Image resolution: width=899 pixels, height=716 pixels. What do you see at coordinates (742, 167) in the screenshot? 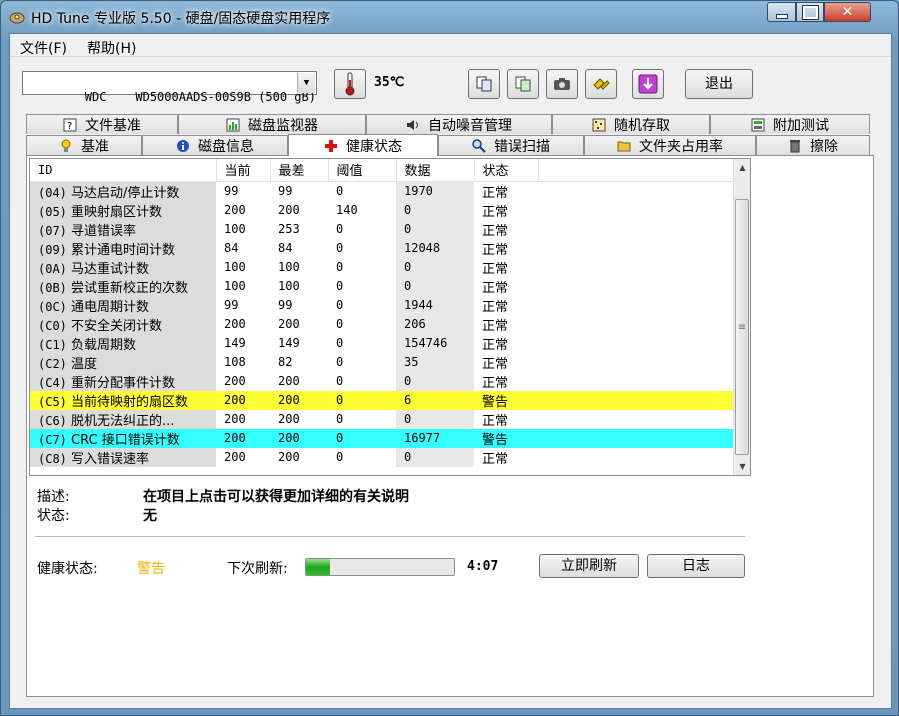
I see `scroll-up-icon: ▲` at bounding box center [742, 167].